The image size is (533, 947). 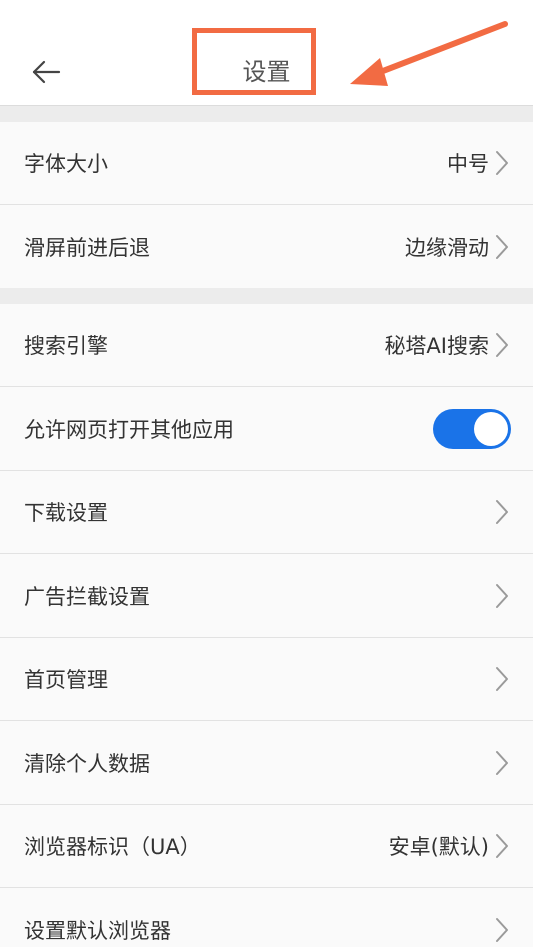 What do you see at coordinates (129, 429) in the screenshot?
I see `setting-label: 允许网页打开其他应用` at bounding box center [129, 429].